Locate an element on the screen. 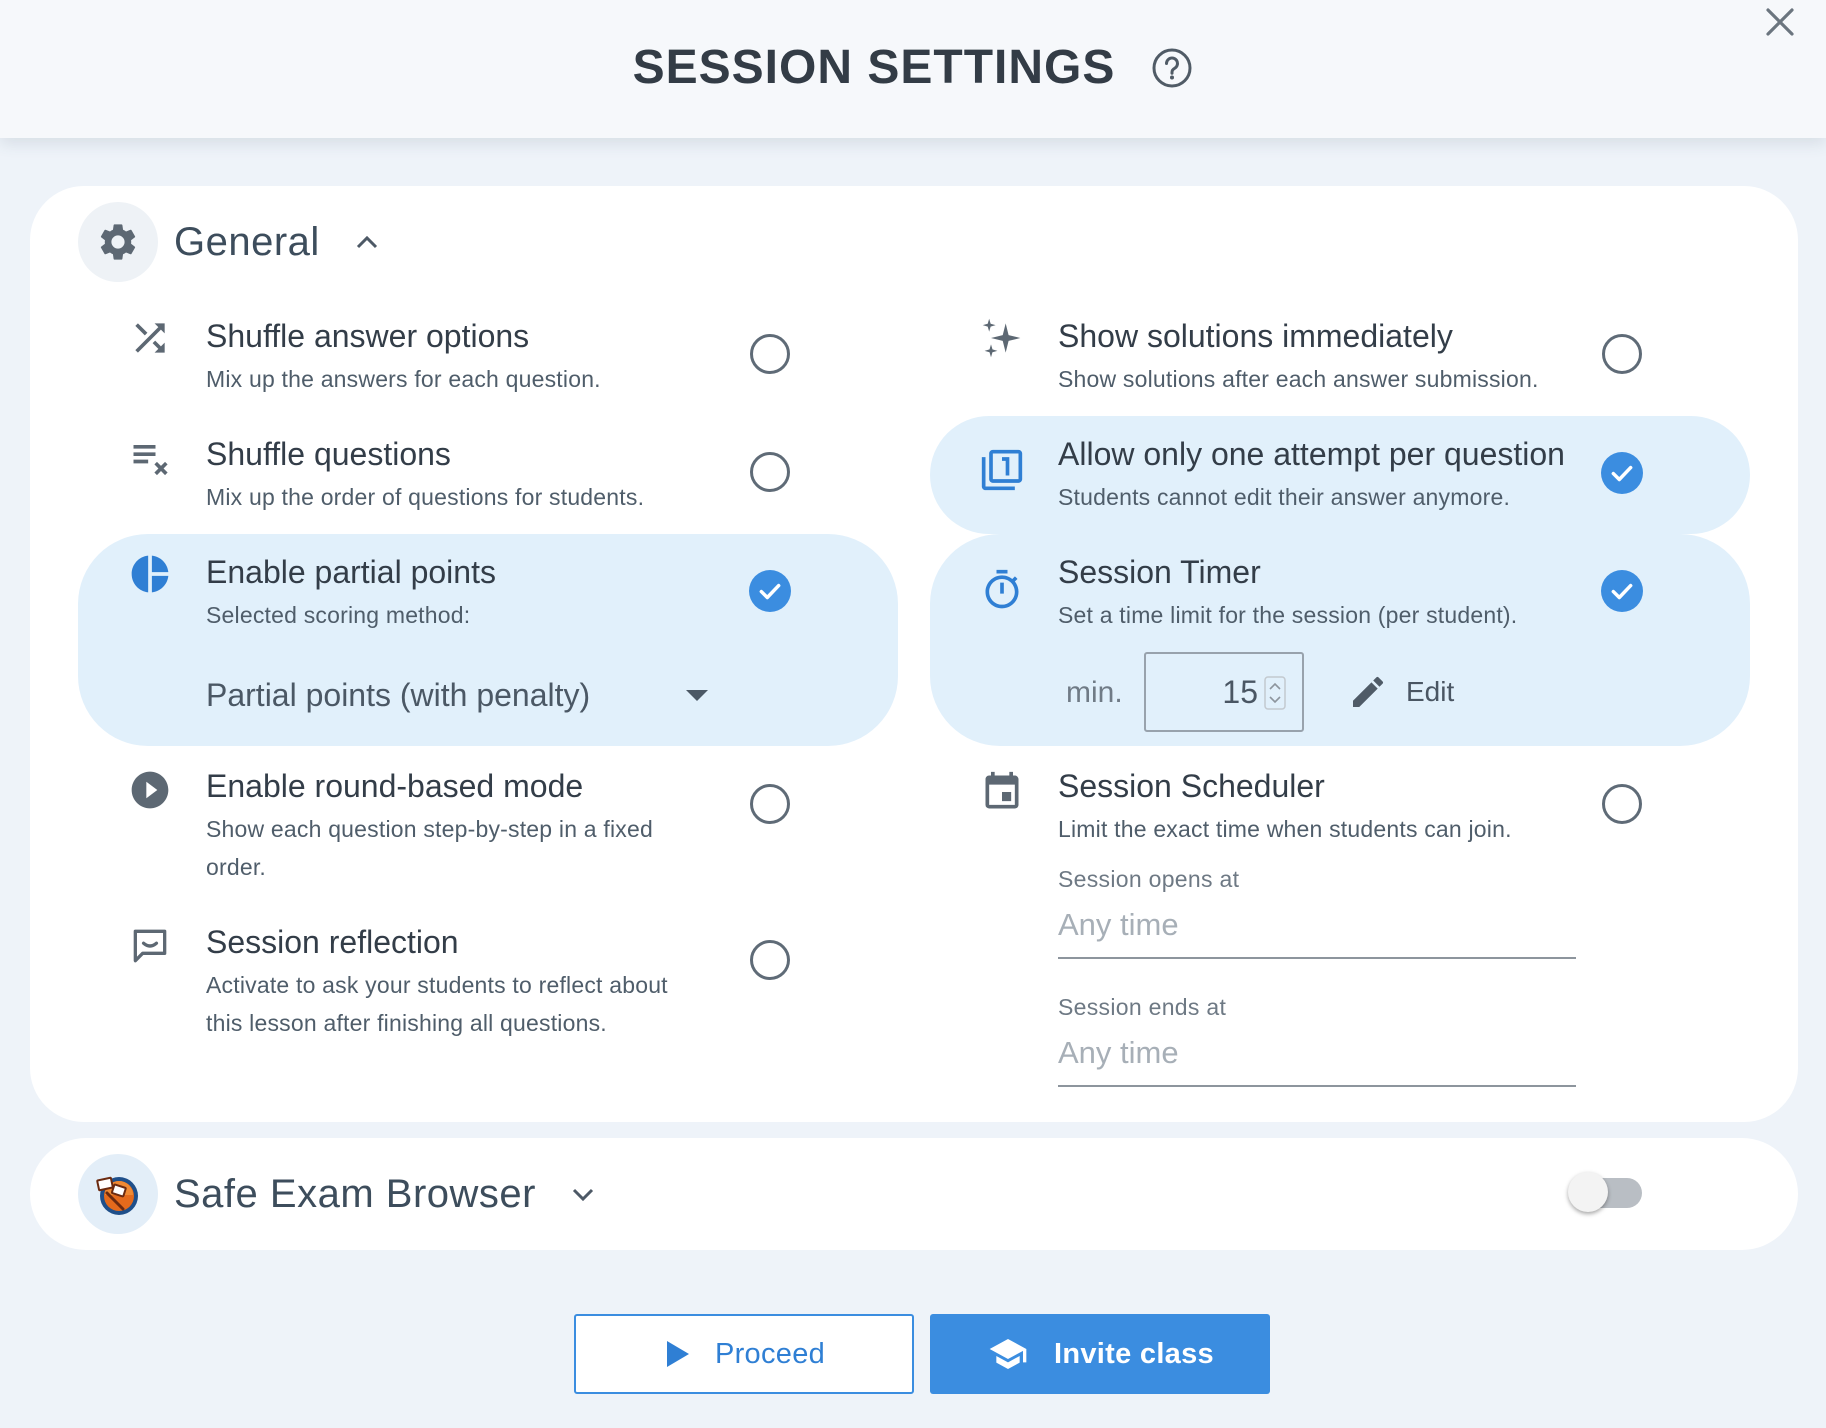  timer-edit-button: Edit is located at coordinates (1401, 692).